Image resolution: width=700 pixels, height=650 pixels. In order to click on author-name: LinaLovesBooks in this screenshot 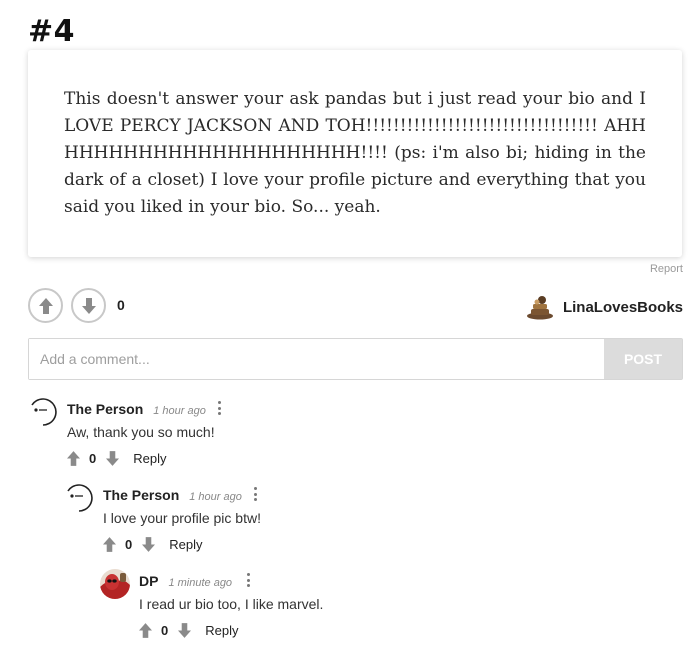, I will do `click(622, 307)`.